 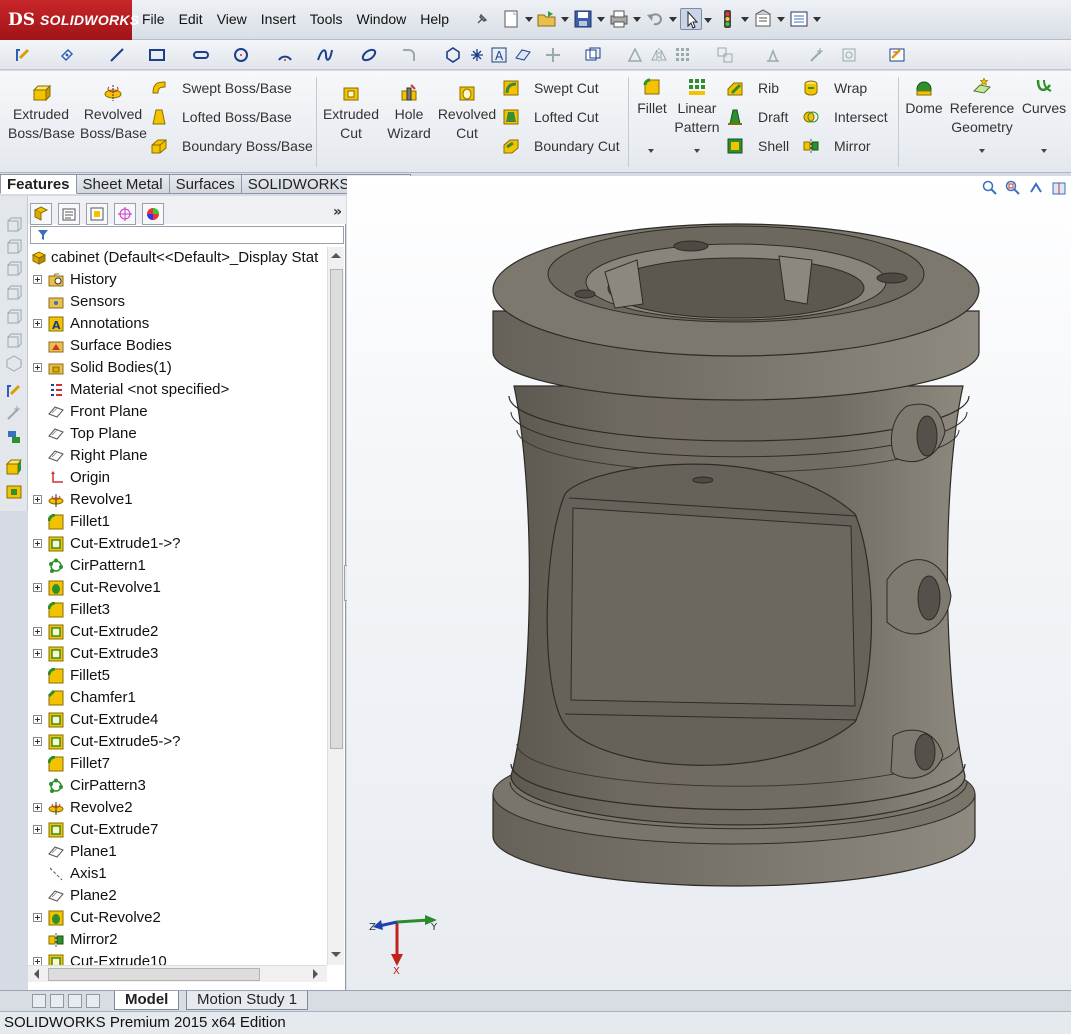 I want to click on tree-node-material-not-specified: Material <not specified>, so click(x=177, y=390).